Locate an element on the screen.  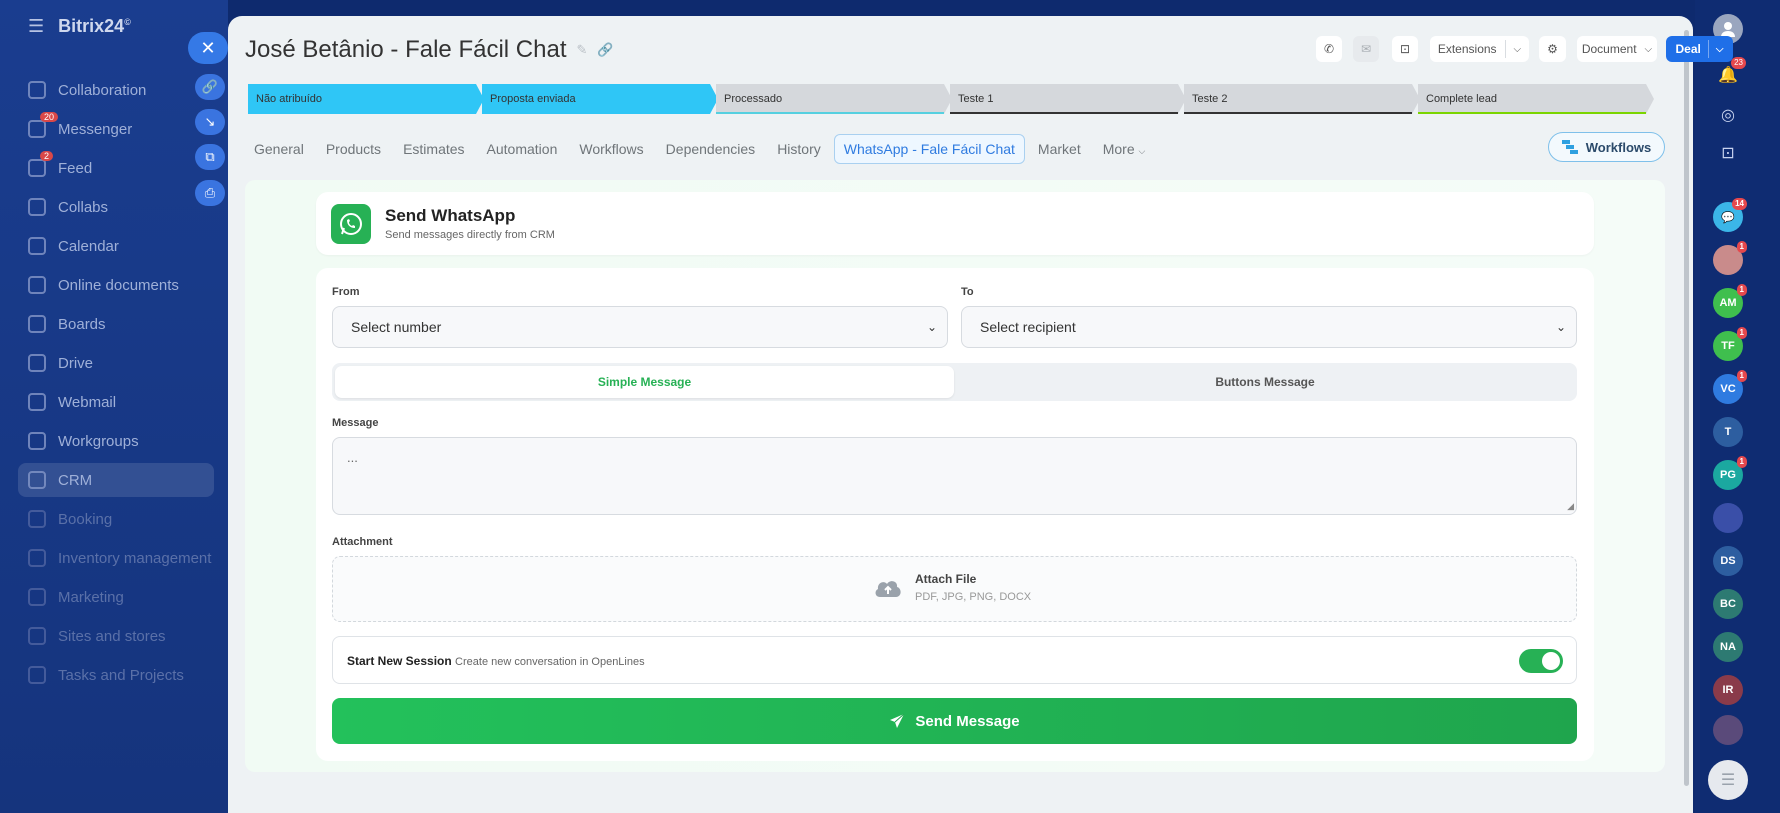
paper-plane-icon is located at coordinates (897, 720).